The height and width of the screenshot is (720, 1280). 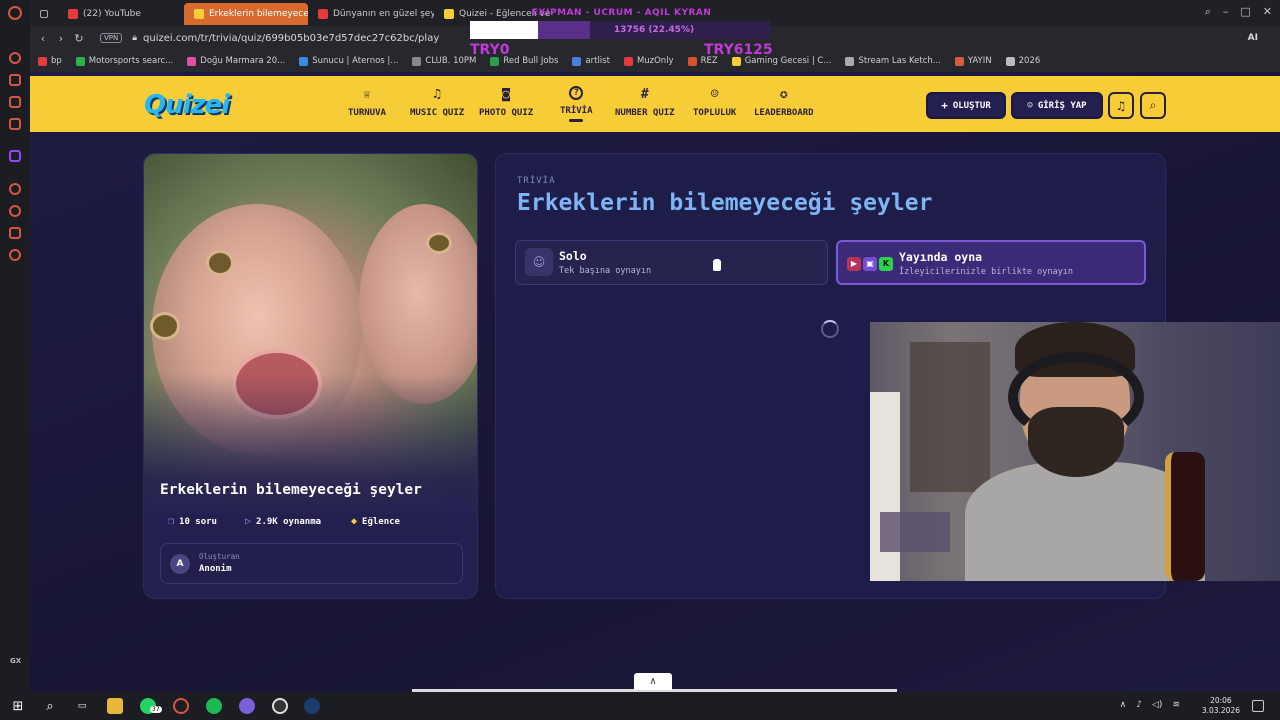 What do you see at coordinates (854, 263) in the screenshot?
I see `youtube-icon: ▶` at bounding box center [854, 263].